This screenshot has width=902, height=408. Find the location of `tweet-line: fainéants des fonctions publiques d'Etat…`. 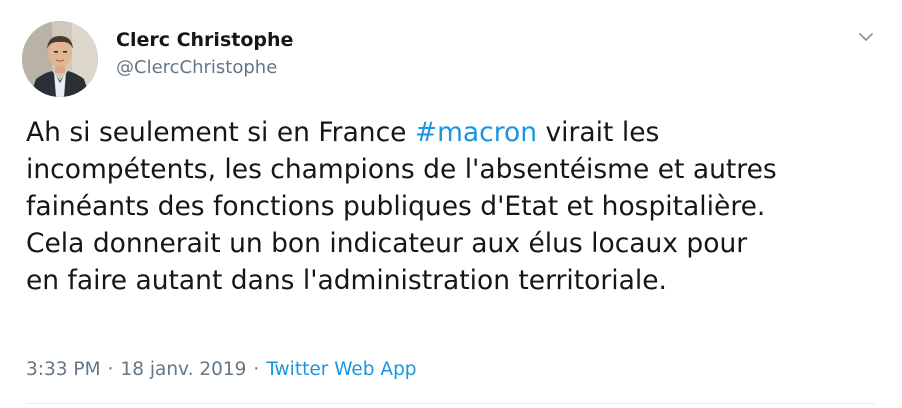

tweet-line: fainéants des fonctions publiques d'Etat… is located at coordinates (396, 206).